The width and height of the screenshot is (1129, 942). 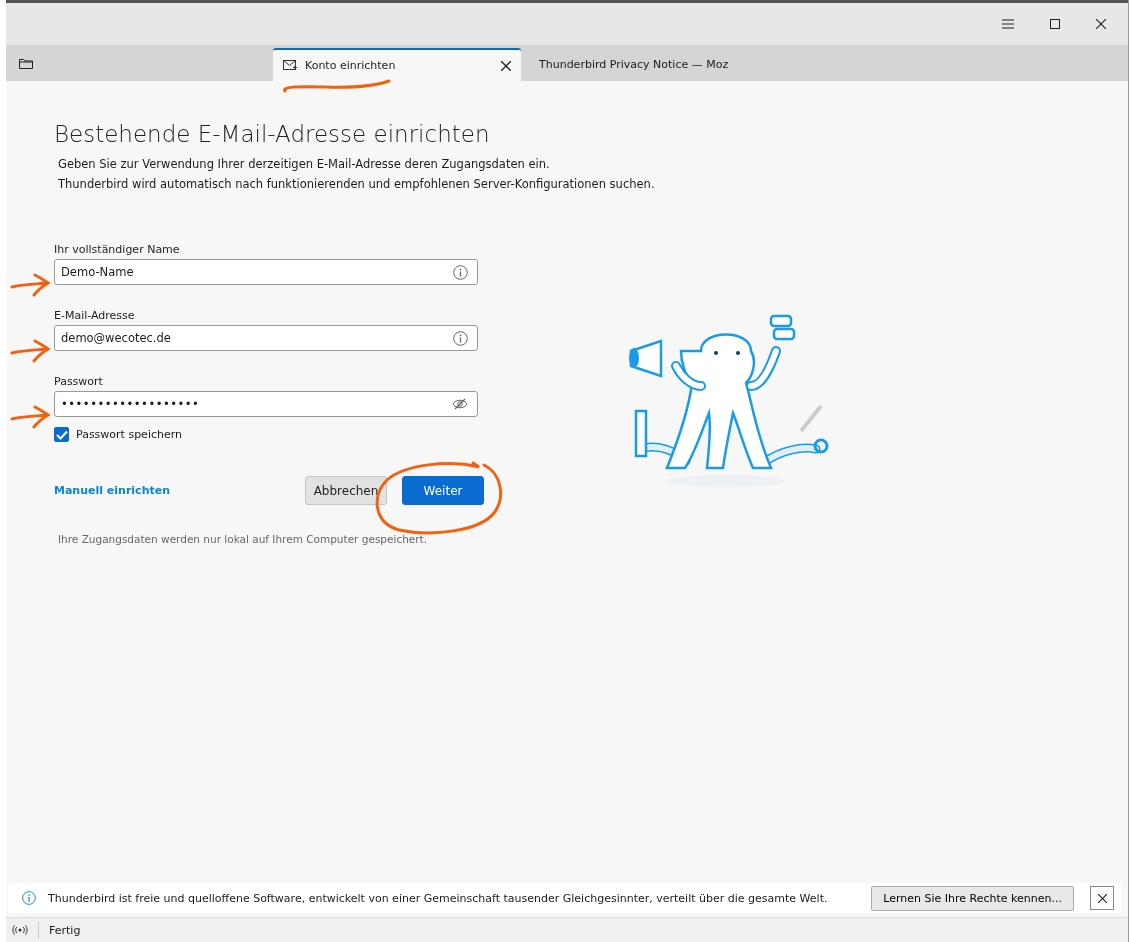 I want to click on checkbox-label: Passwort speichern, so click(x=129, y=434).